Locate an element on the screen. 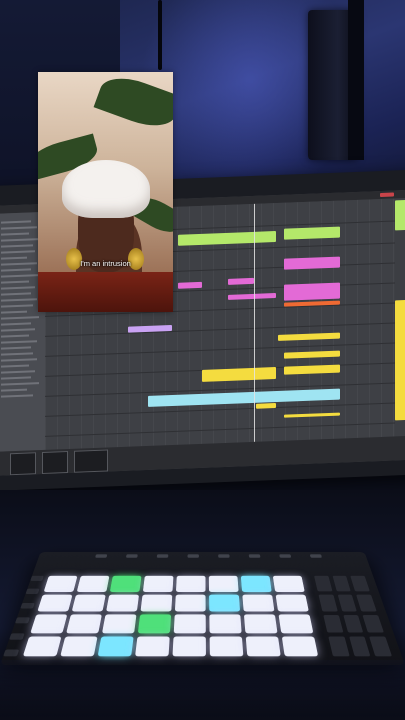  overlay-video: I'm an intrusion is located at coordinates (105, 192).